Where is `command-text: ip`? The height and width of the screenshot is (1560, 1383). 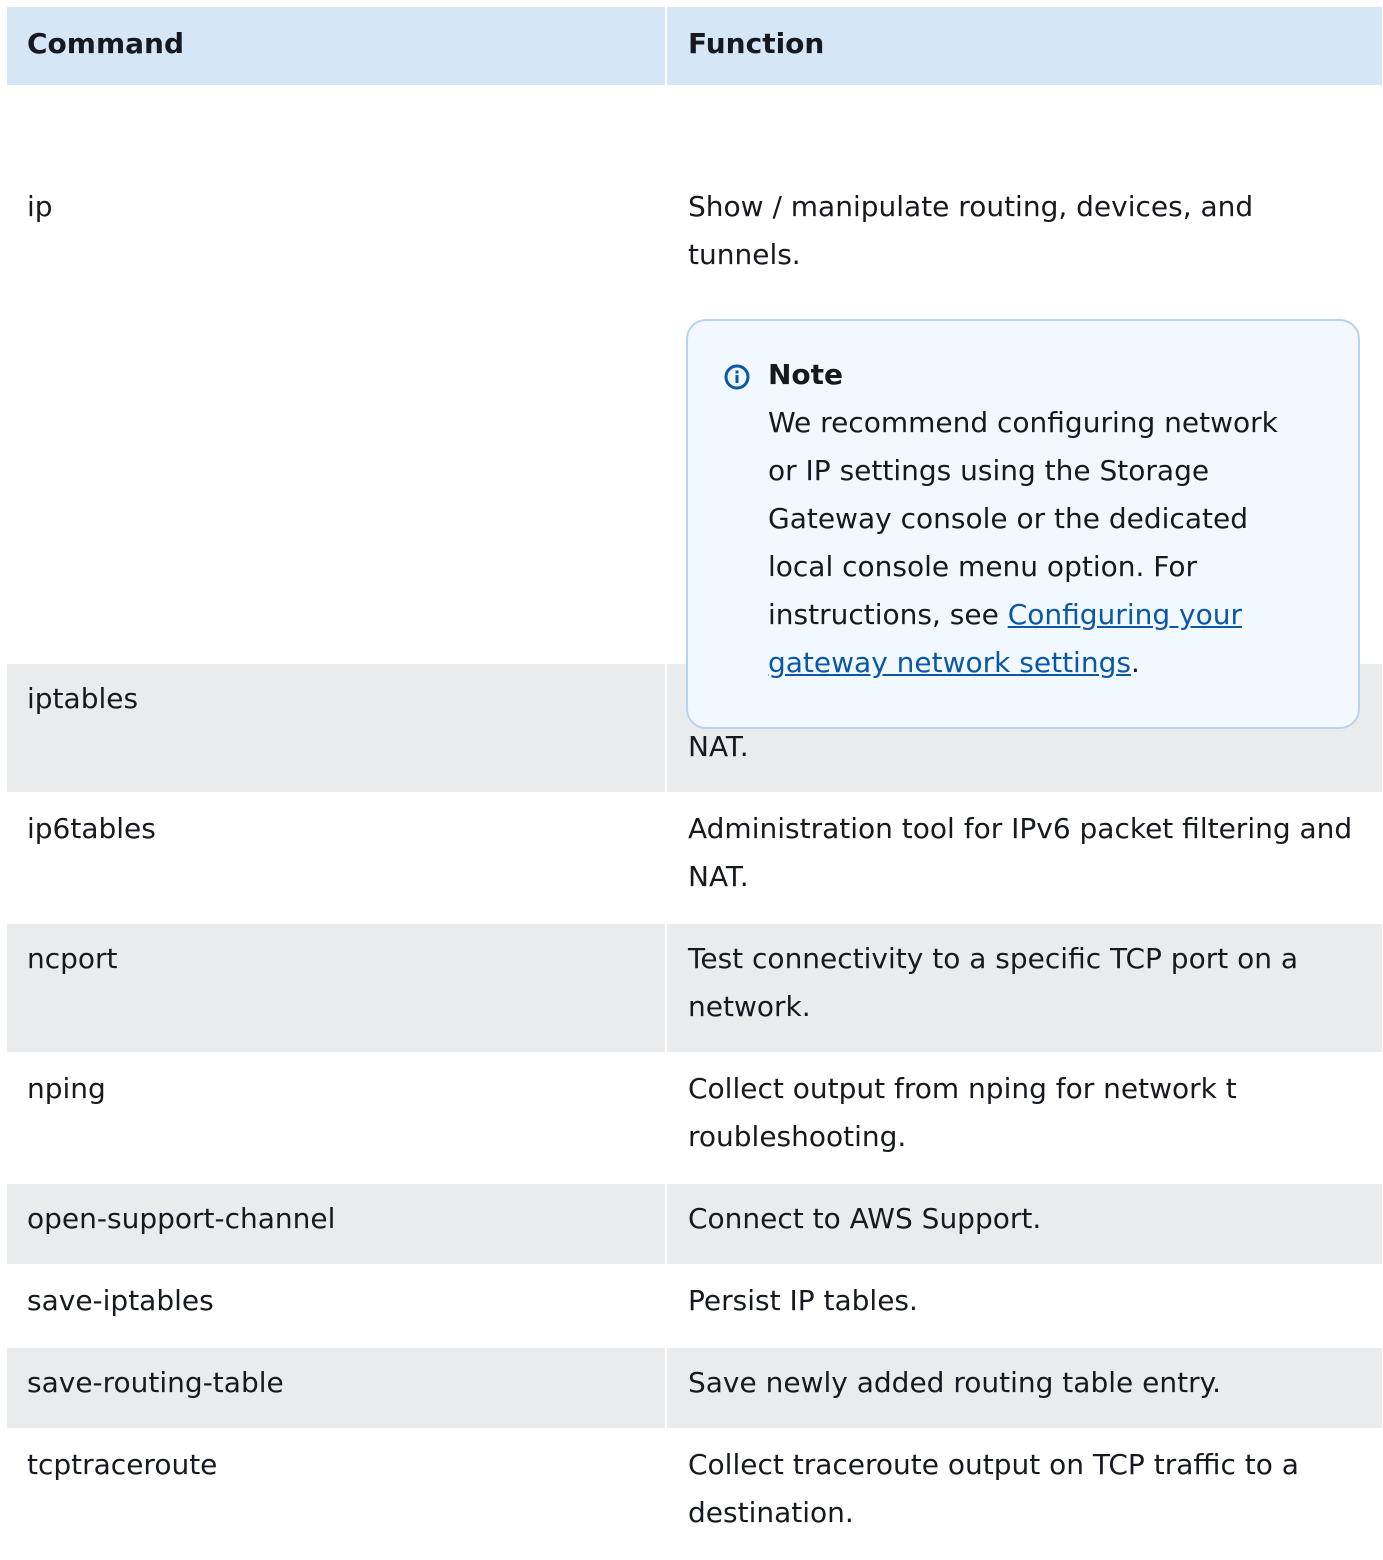
command-text: ip is located at coordinates (40, 206).